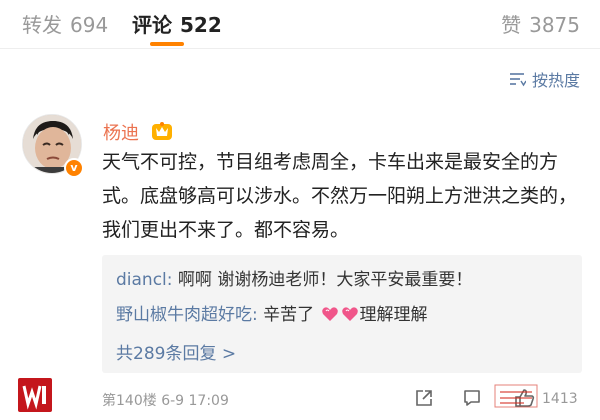  What do you see at coordinates (393, 315) in the screenshot?
I see `reply-text-after: 理解理解` at bounding box center [393, 315].